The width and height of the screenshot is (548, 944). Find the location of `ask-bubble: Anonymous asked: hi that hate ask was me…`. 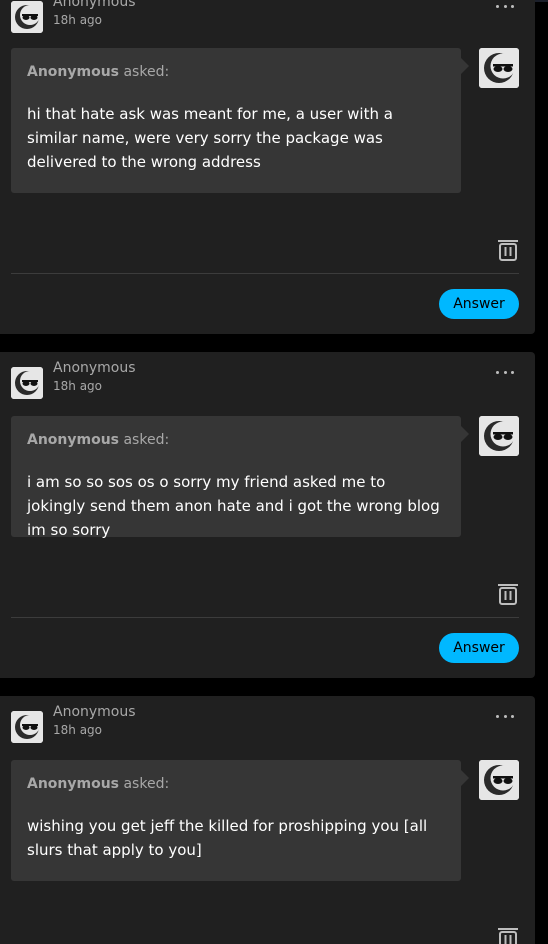

ask-bubble: Anonymous asked: hi that hate ask was me… is located at coordinates (240, 120).